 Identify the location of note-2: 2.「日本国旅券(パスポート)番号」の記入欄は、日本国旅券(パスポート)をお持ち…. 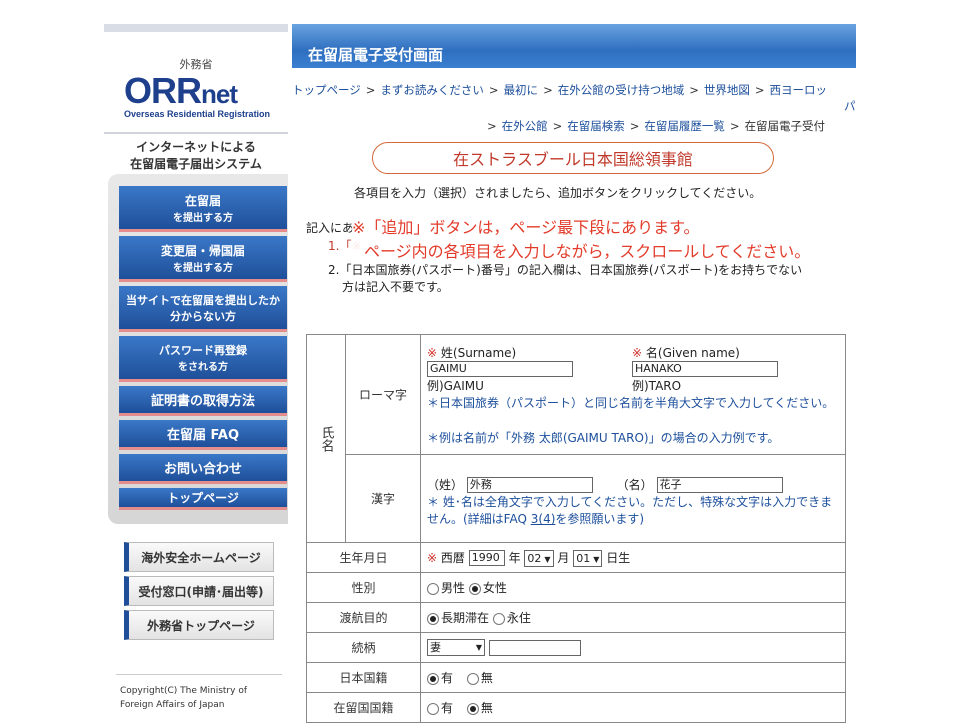
(565, 270).